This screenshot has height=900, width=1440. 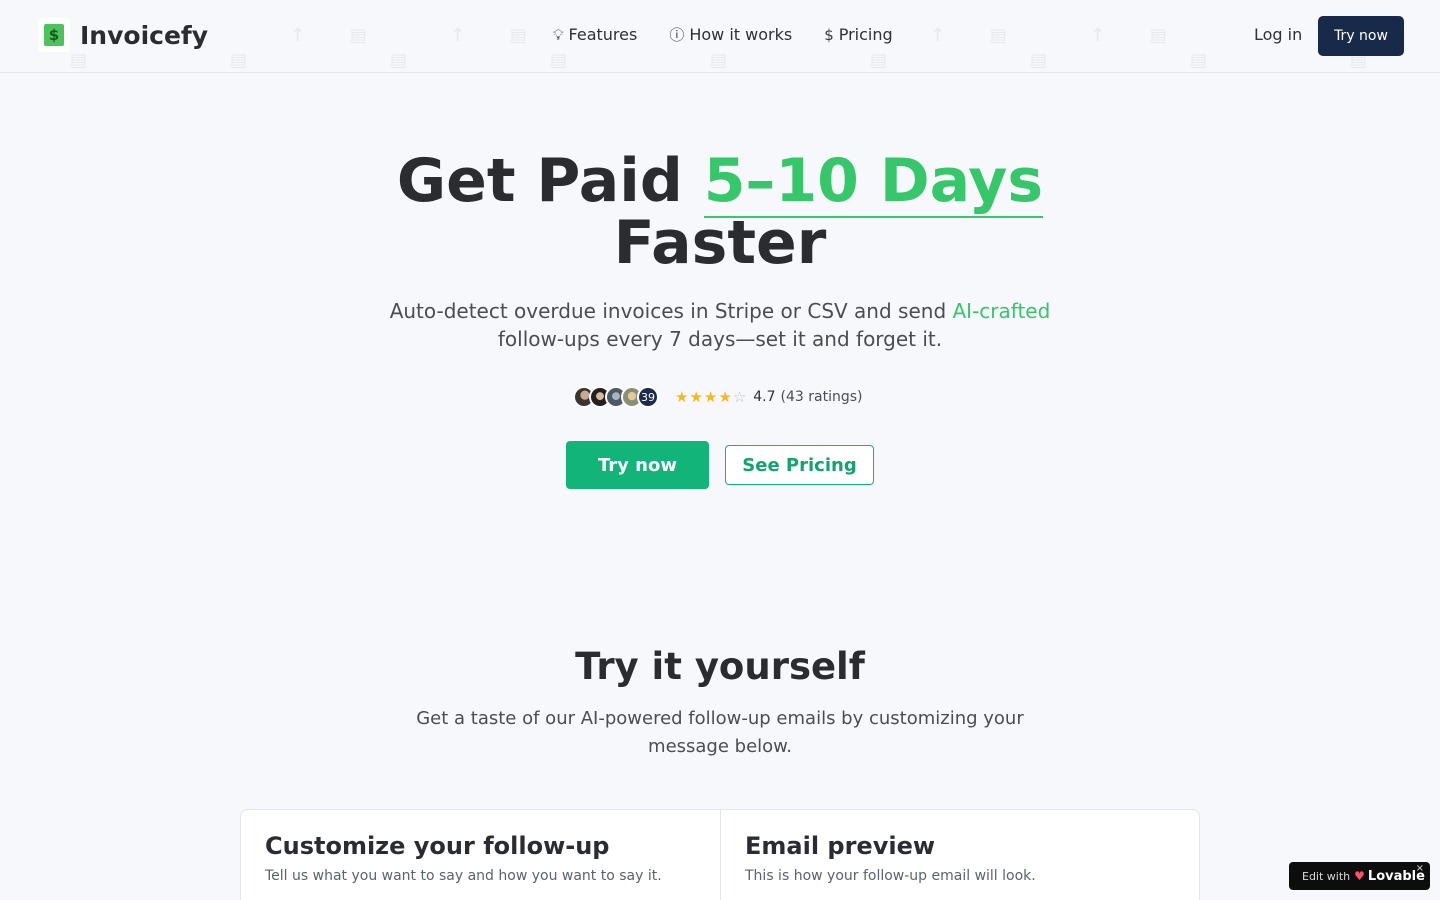 I want to click on close-icon: ×, so click(x=1420, y=868).